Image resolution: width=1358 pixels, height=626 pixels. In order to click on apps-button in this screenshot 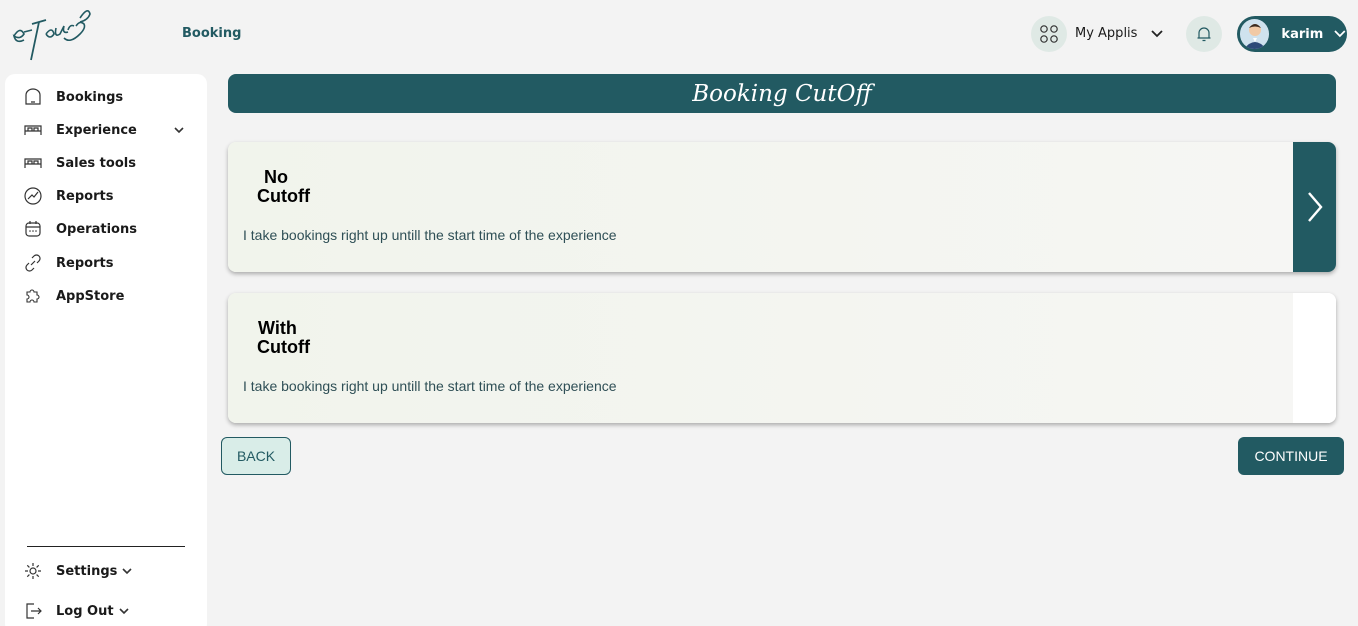, I will do `click(1049, 34)`.